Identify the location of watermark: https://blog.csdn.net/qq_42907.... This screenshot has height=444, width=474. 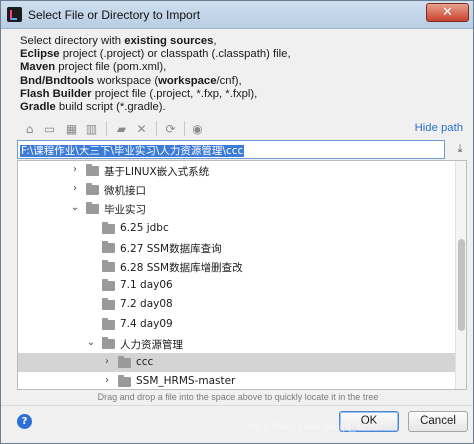
(320, 427).